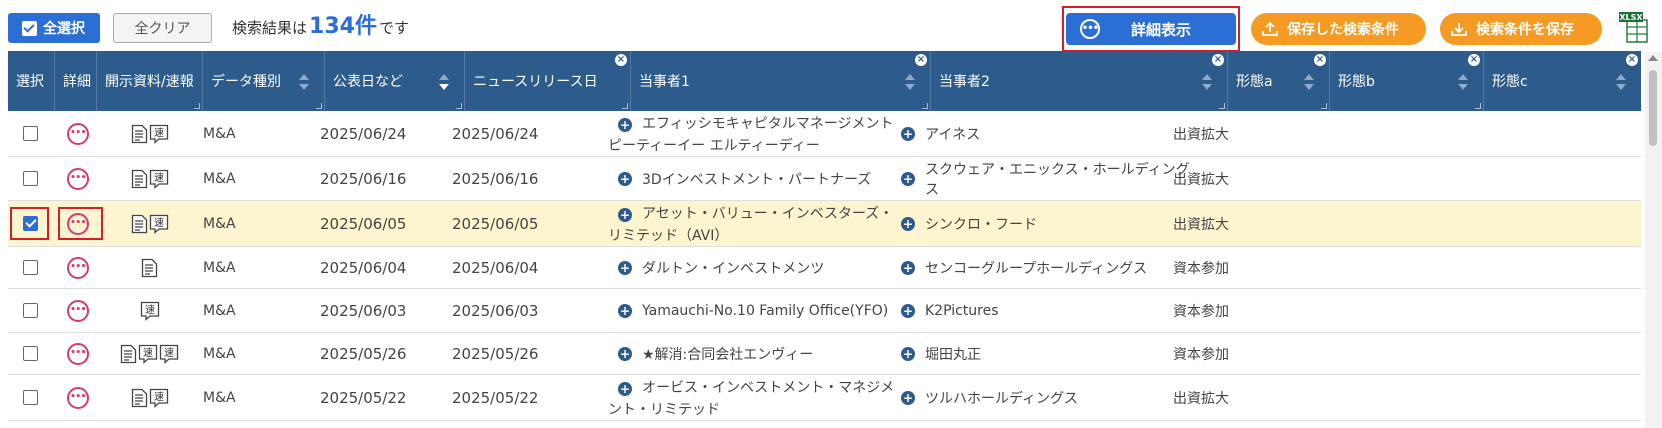 This screenshot has width=1662, height=428. Describe the element at coordinates (1338, 29) in the screenshot. I see `saved-conditions-button: 保存した検索条件` at that location.